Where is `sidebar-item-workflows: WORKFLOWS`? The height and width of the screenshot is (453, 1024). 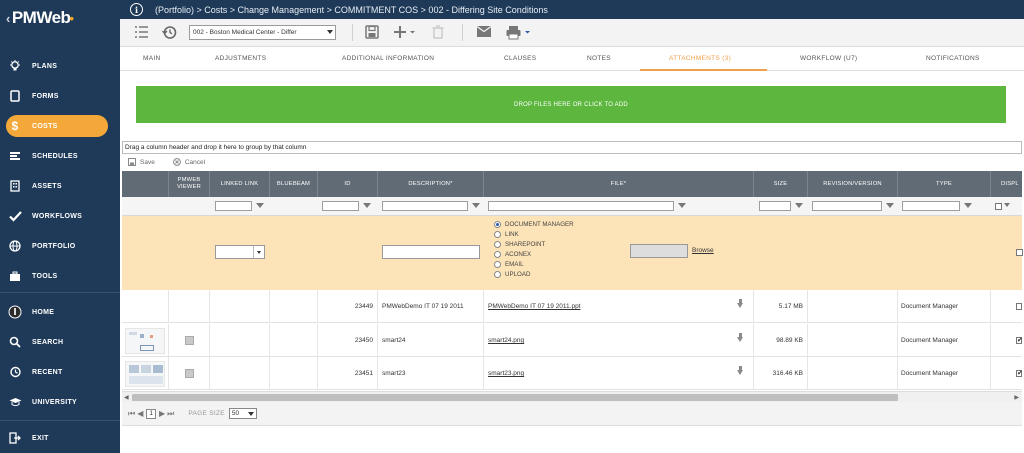
sidebar-item-workflows: WORKFLOWS is located at coordinates (57, 216).